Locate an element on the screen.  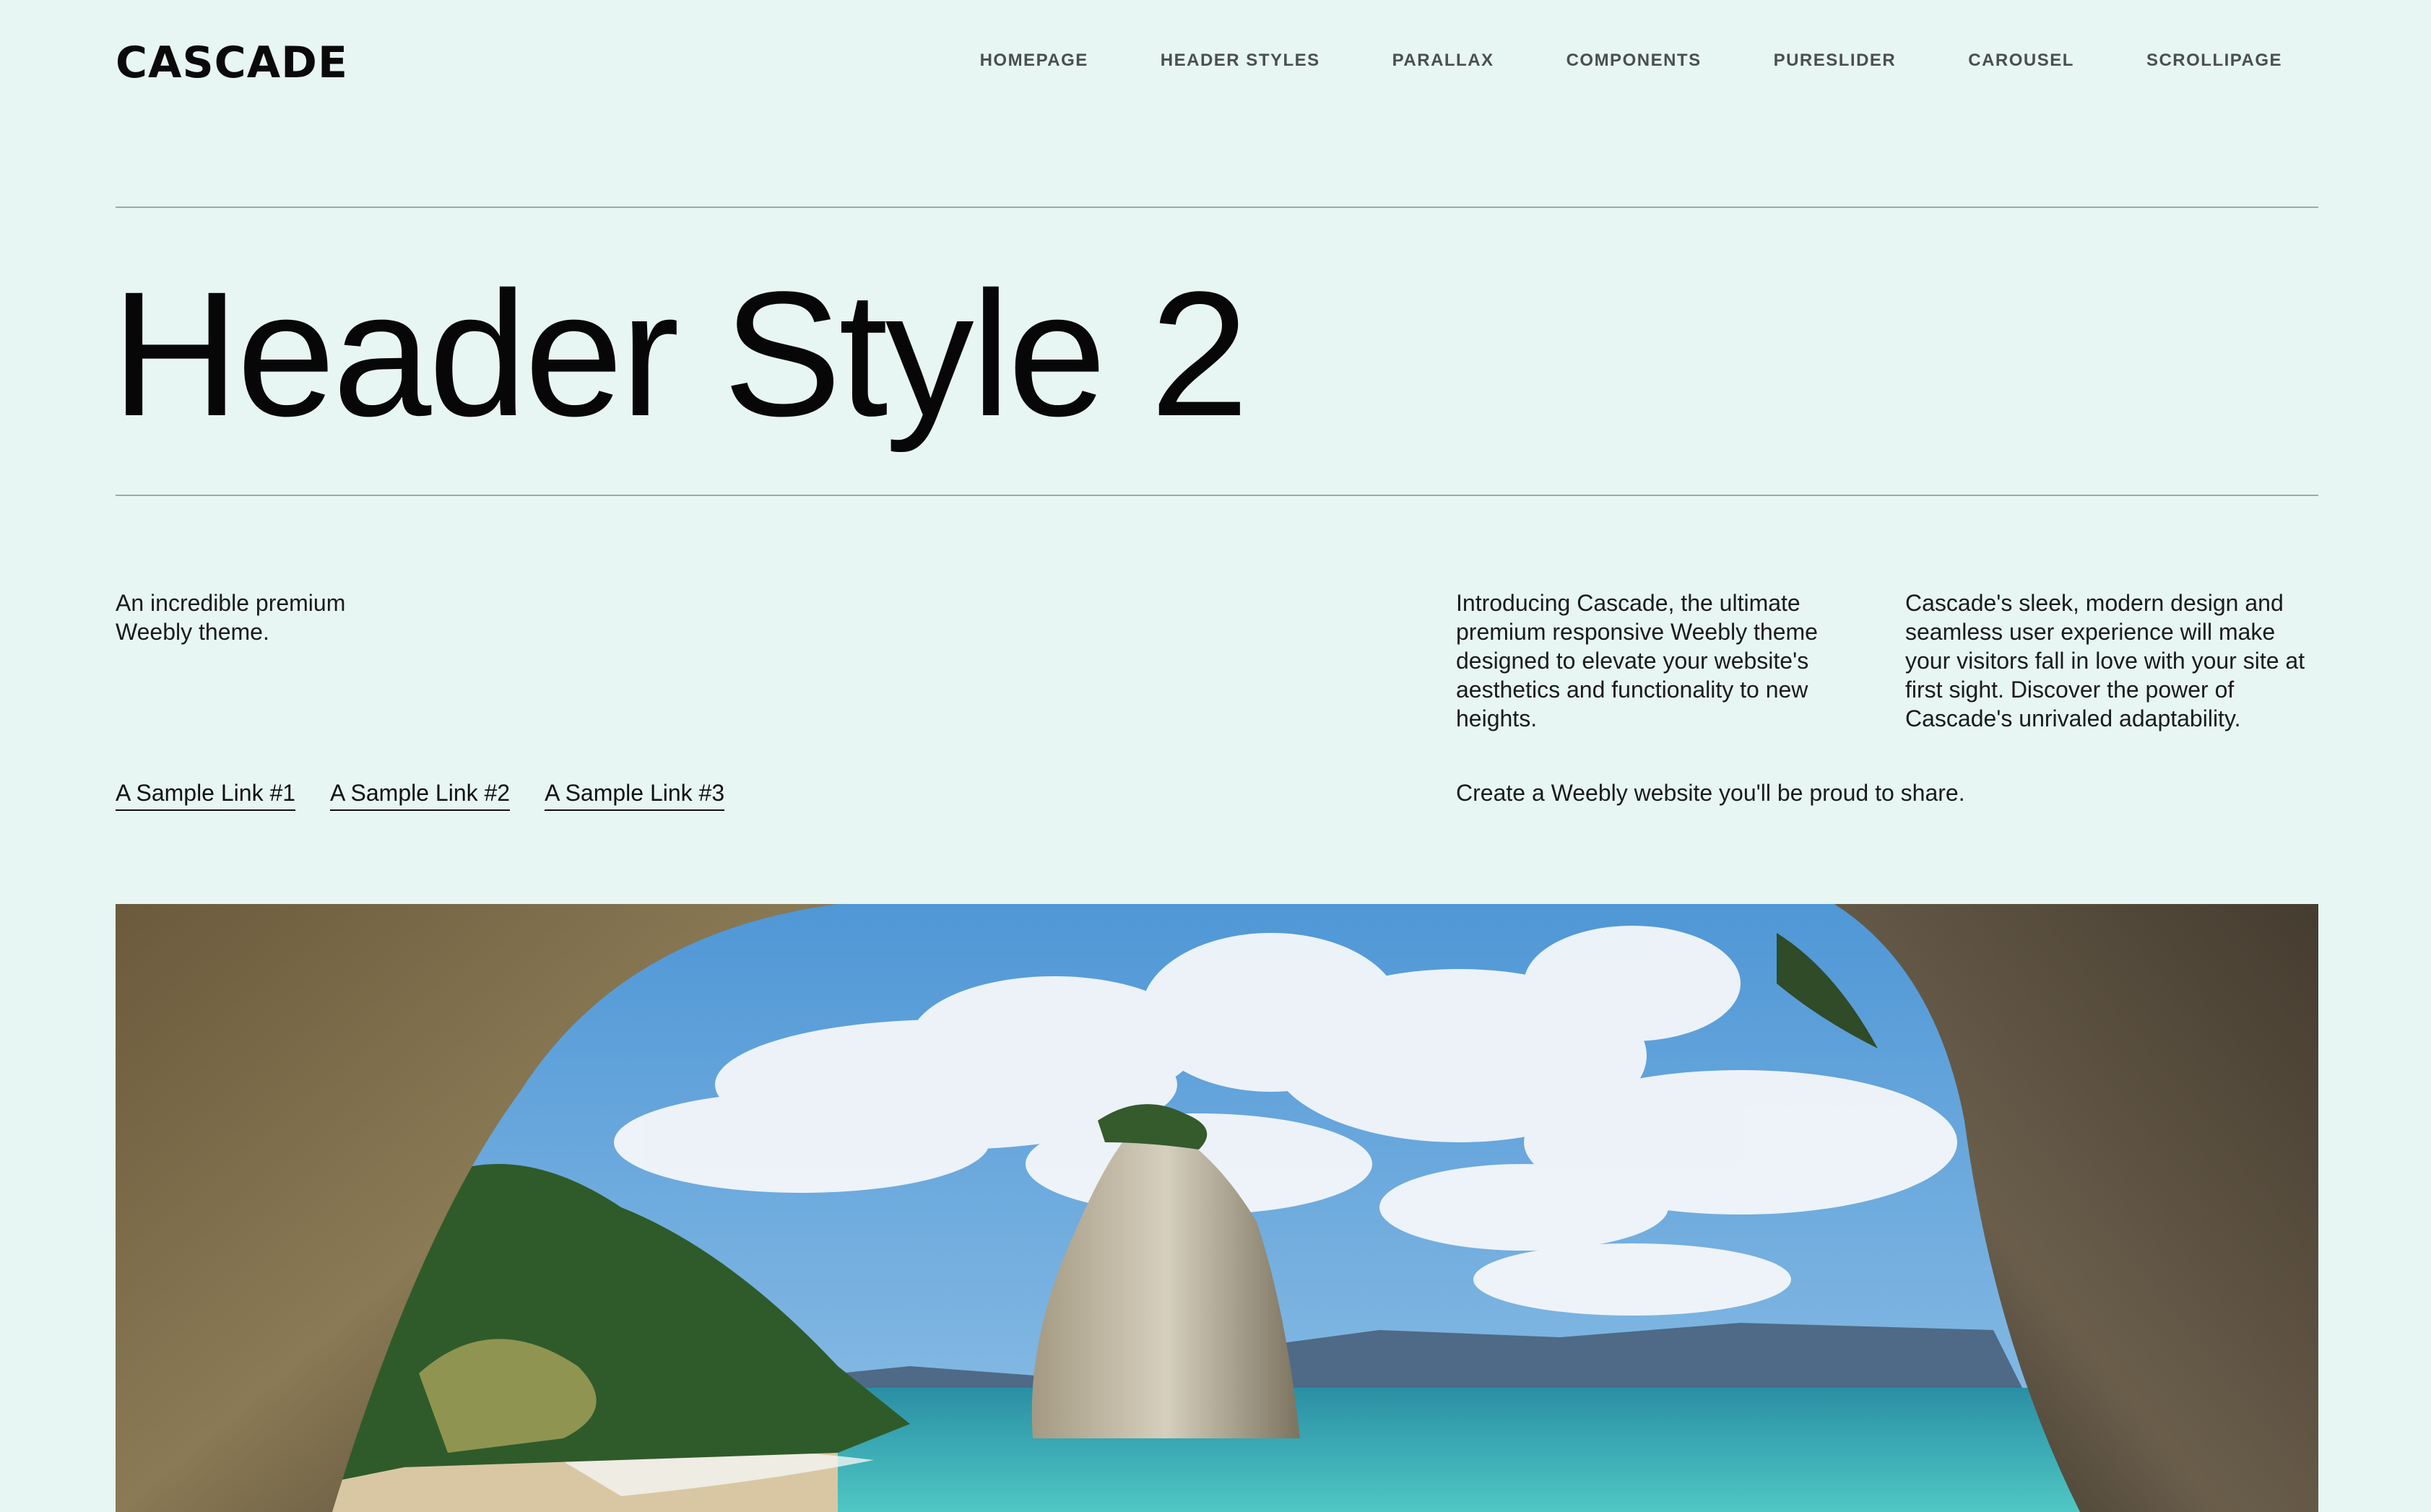
tagline: An incredible premium Weebly theme. is located at coordinates (231, 617).